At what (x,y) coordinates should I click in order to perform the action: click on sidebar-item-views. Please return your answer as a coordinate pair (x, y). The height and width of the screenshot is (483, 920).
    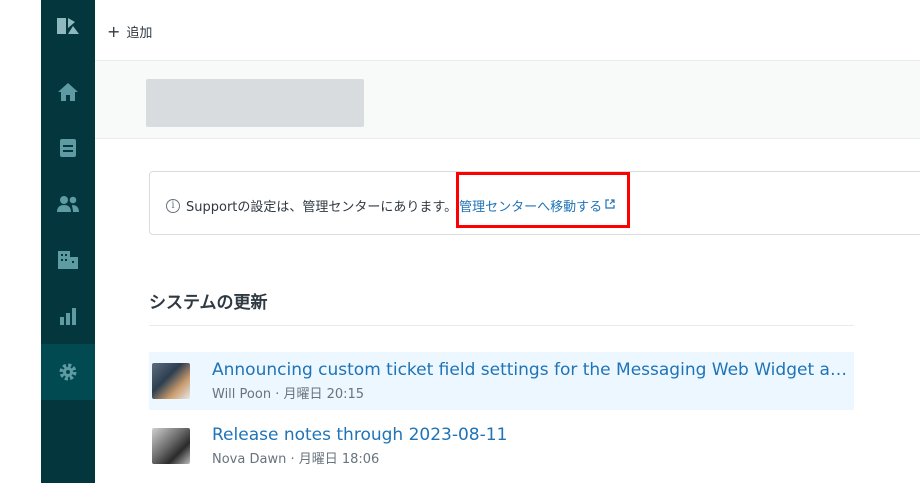
    Looking at the image, I should click on (68, 148).